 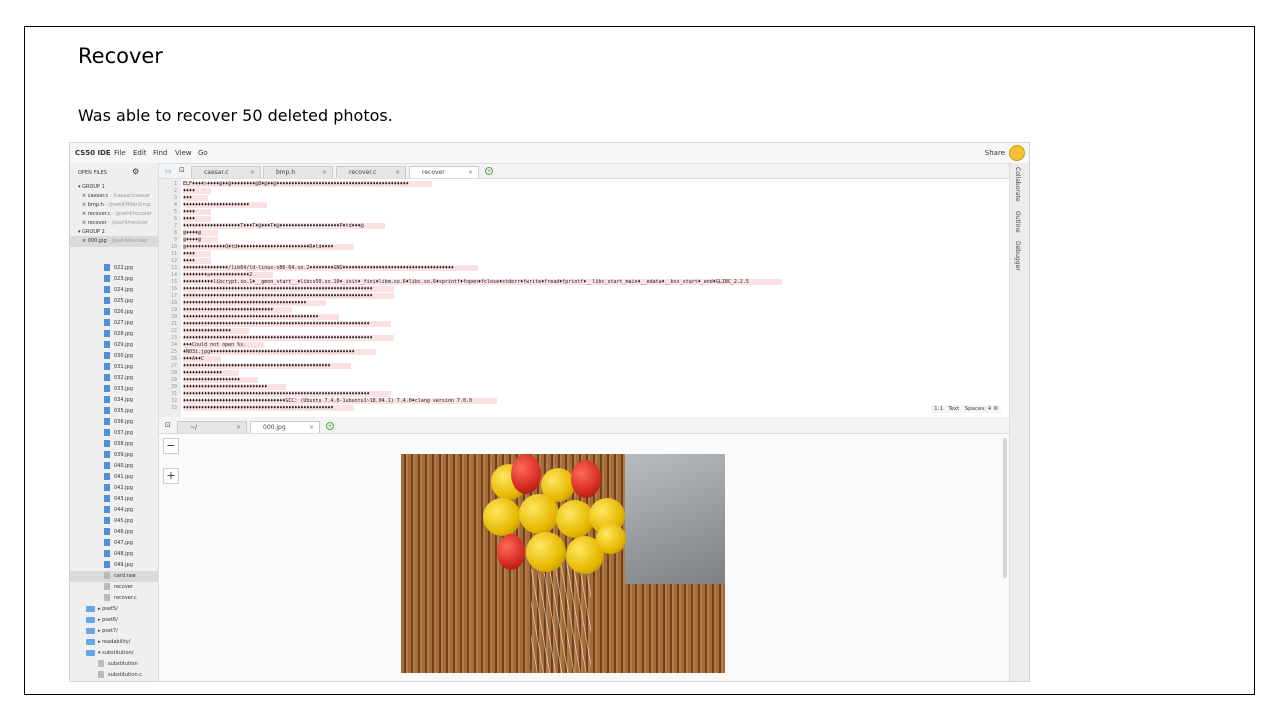 I want to click on tab-recover-c: recover.c ×, so click(x=371, y=172).